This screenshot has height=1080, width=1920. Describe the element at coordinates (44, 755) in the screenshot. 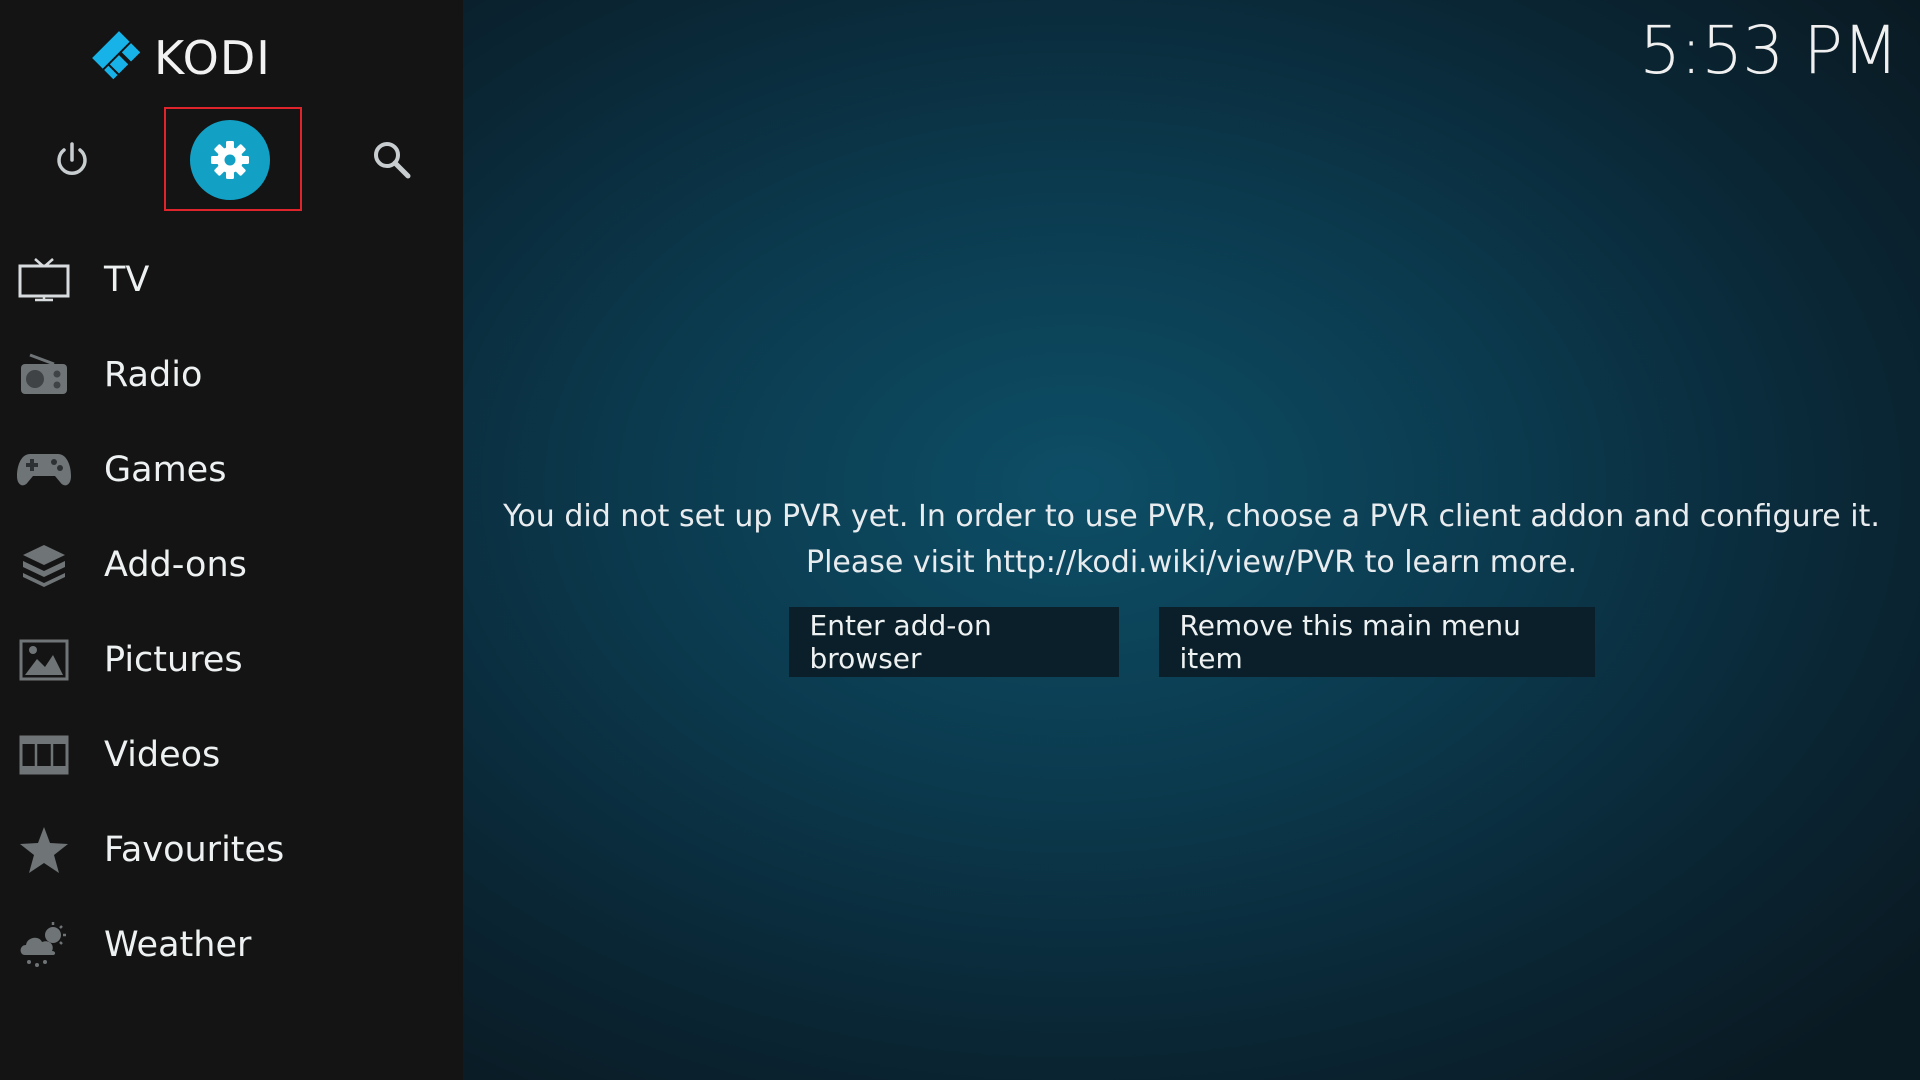

I see `film-icon` at that location.